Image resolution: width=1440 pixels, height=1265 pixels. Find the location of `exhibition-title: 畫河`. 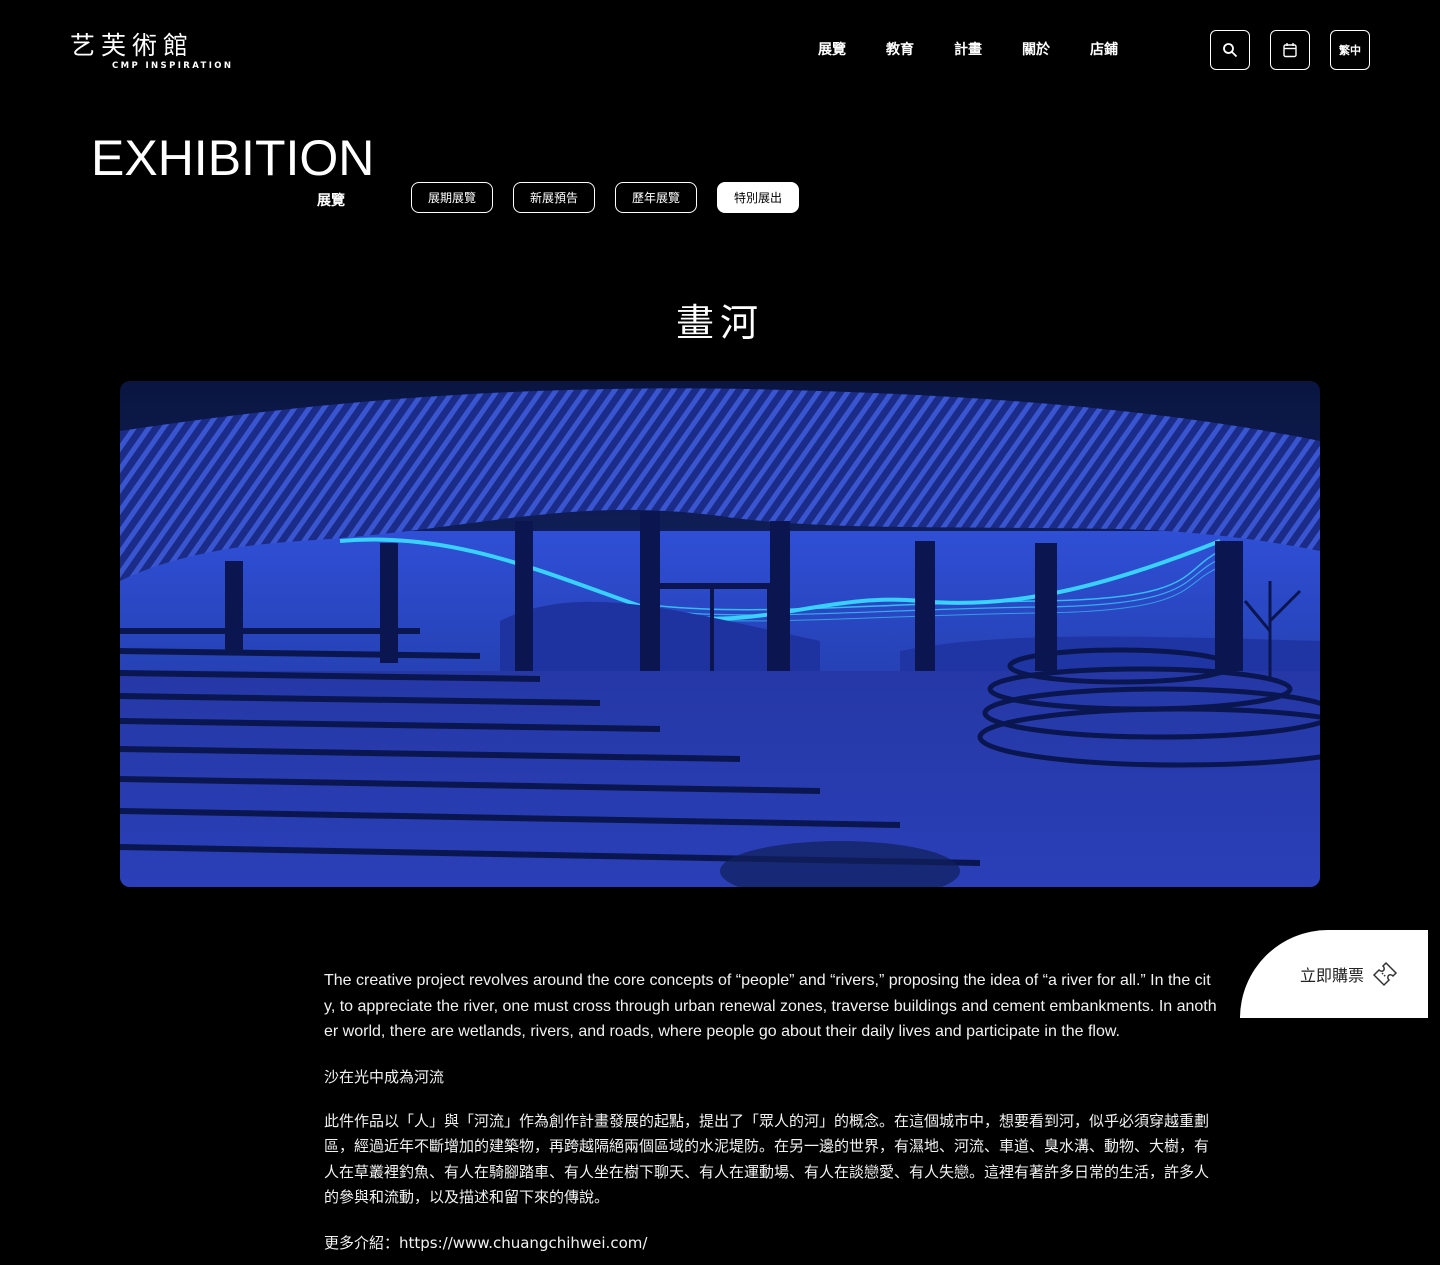

exhibition-title: 畫河 is located at coordinates (719, 323).